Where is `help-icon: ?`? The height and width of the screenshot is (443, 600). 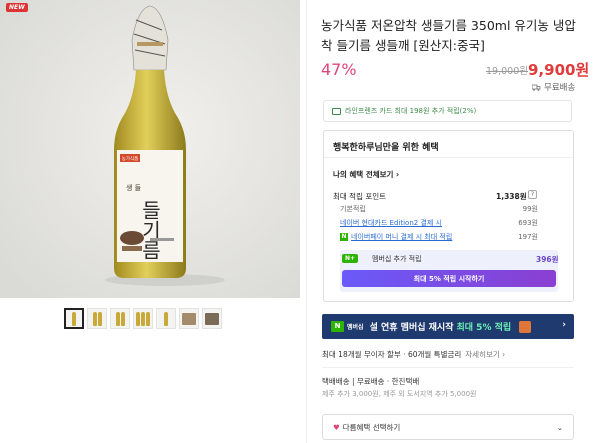
help-icon: ? is located at coordinates (532, 194).